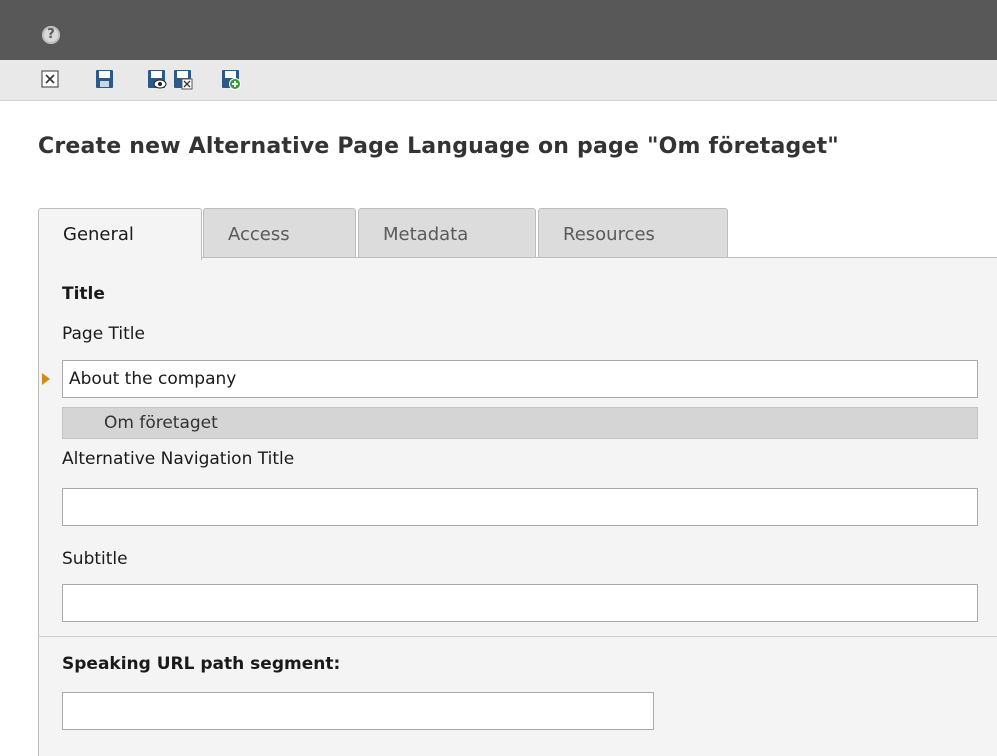 The width and height of the screenshot is (997, 756). What do you see at coordinates (51, 35) in the screenshot?
I see `help-icon: ?` at bounding box center [51, 35].